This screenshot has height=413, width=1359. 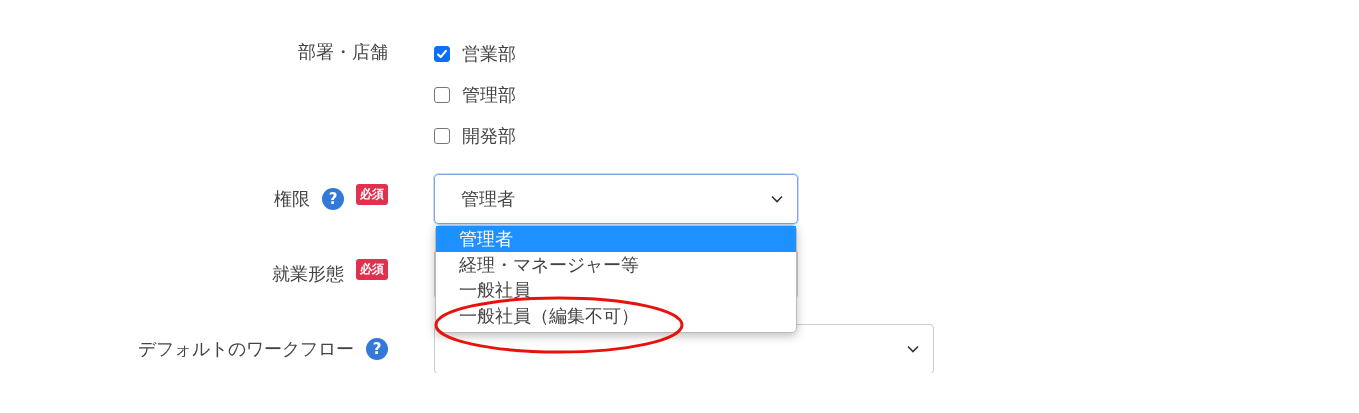 What do you see at coordinates (292, 199) in the screenshot?
I see `field-label: 権限` at bounding box center [292, 199].